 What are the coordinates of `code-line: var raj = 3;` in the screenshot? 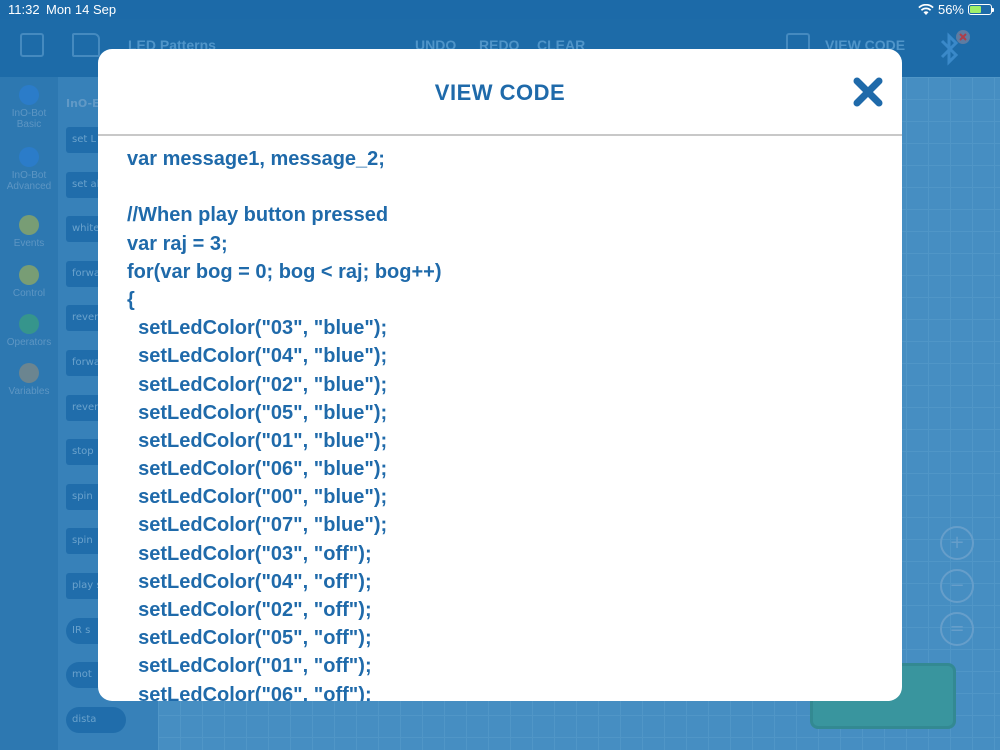 It's located at (177, 243).